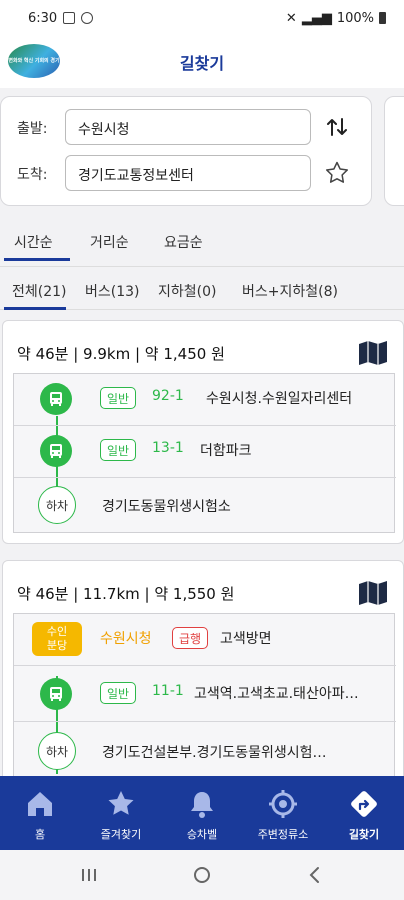  I want to click on page-title: 길찾기, so click(202, 63).